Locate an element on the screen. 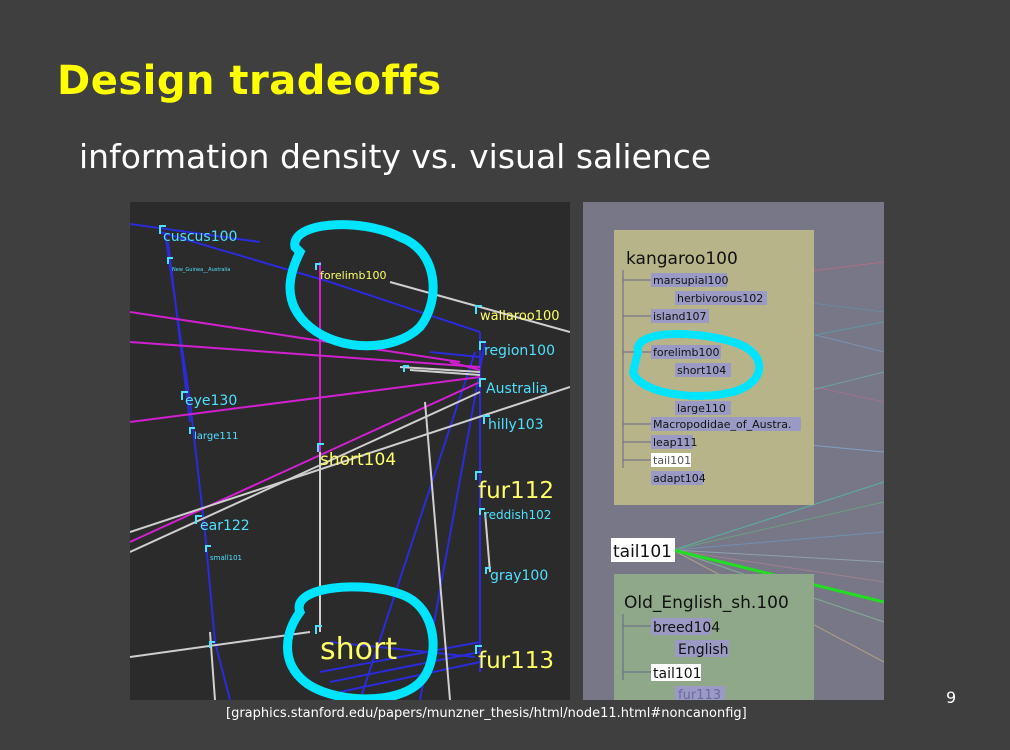 The width and height of the screenshot is (1010, 750). kangaroo-item-3: forelimb100 is located at coordinates (686, 352).